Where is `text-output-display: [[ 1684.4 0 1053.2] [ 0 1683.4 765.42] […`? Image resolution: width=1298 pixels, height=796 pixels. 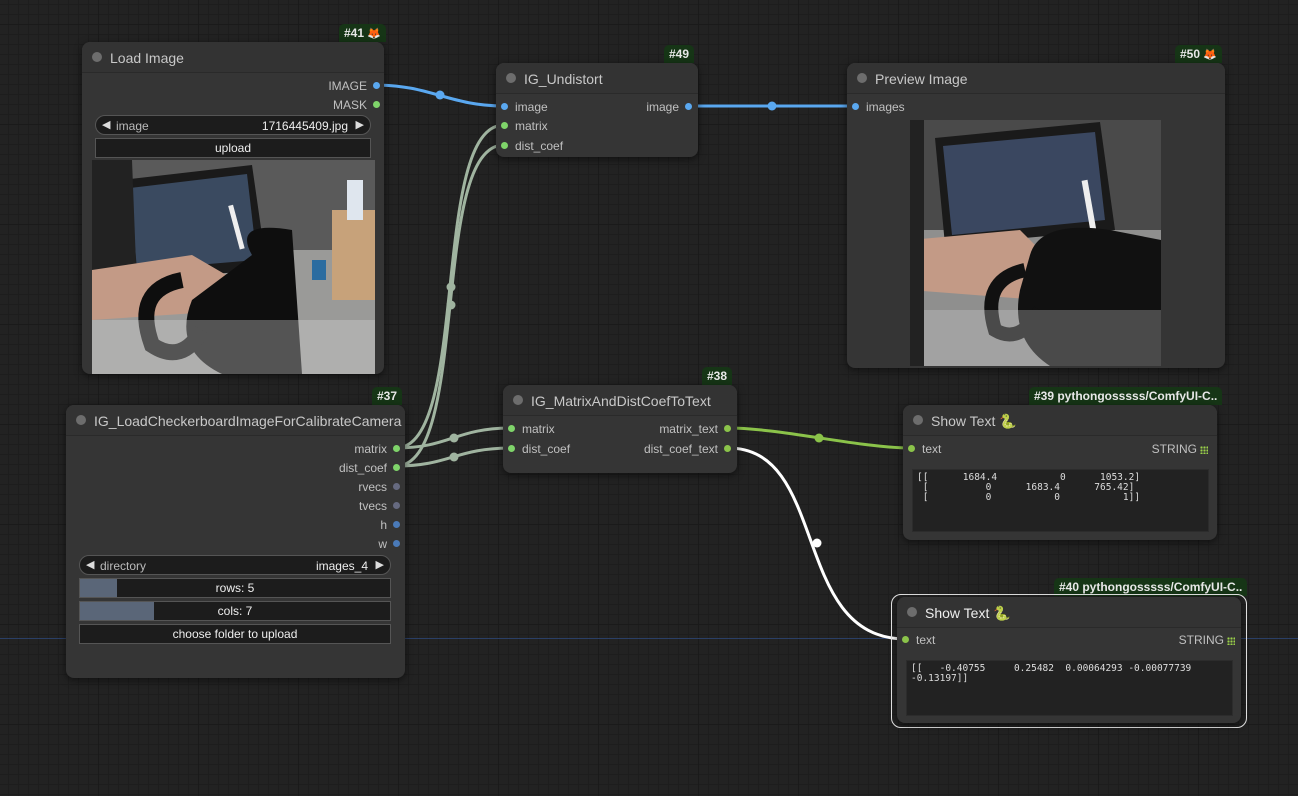
text-output-display: [[ 1684.4 0 1053.2] [ 0 1683.4 765.42] [… is located at coordinates (1060, 500).